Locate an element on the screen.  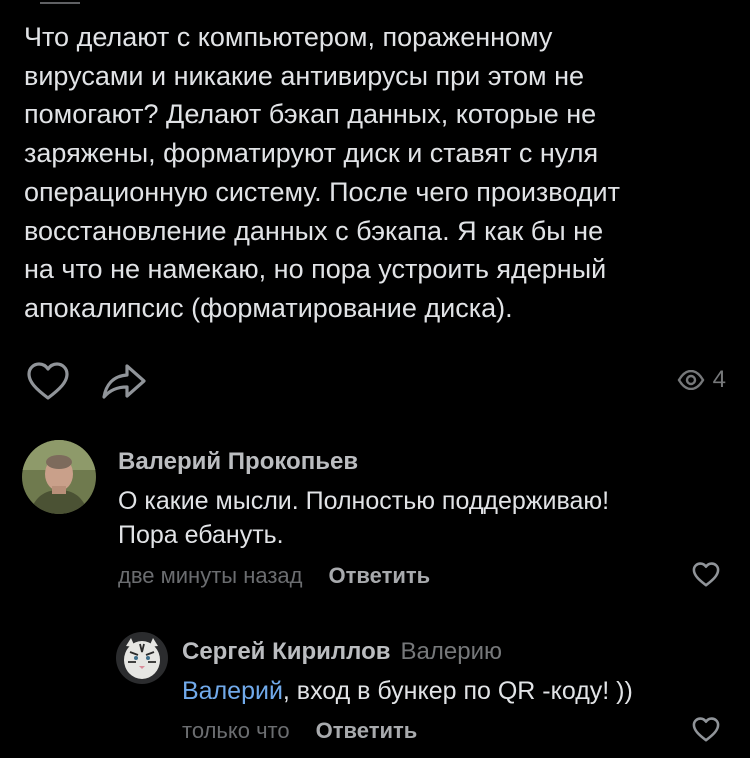
eye-icon is located at coordinates (691, 380).